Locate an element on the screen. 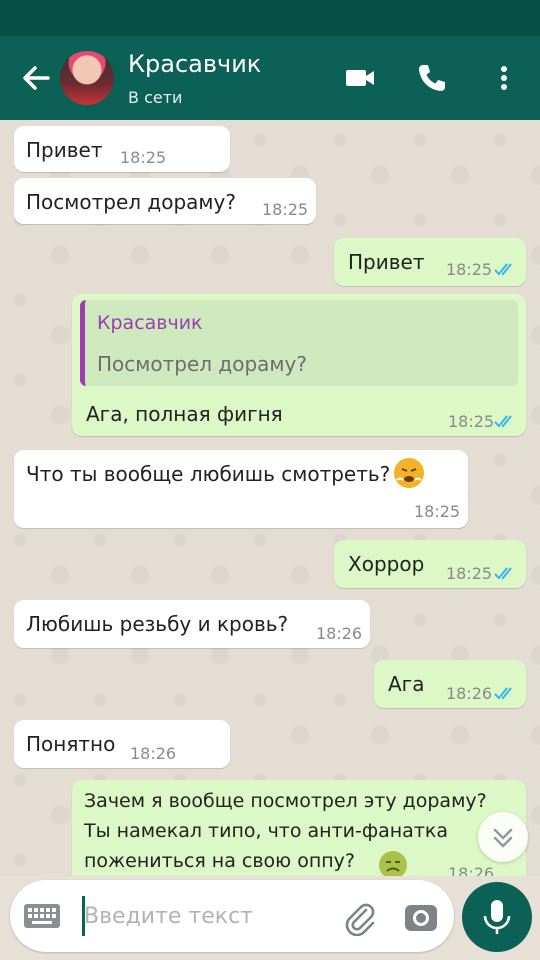 This screenshot has height=960, width=540. avatar is located at coordinates (87, 78).